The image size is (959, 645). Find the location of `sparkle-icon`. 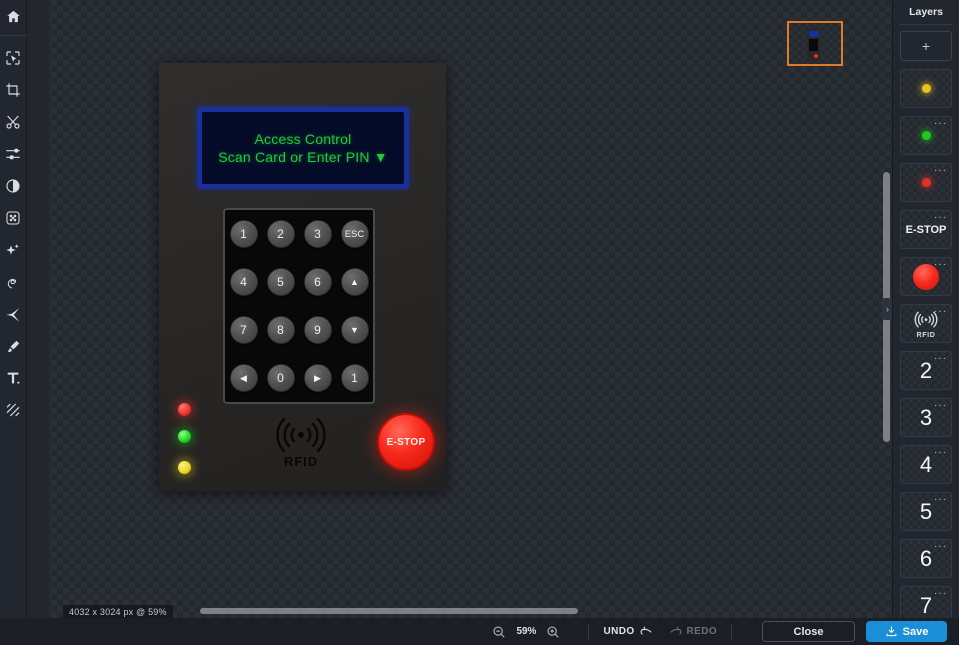

sparkle-icon is located at coordinates (13, 250).